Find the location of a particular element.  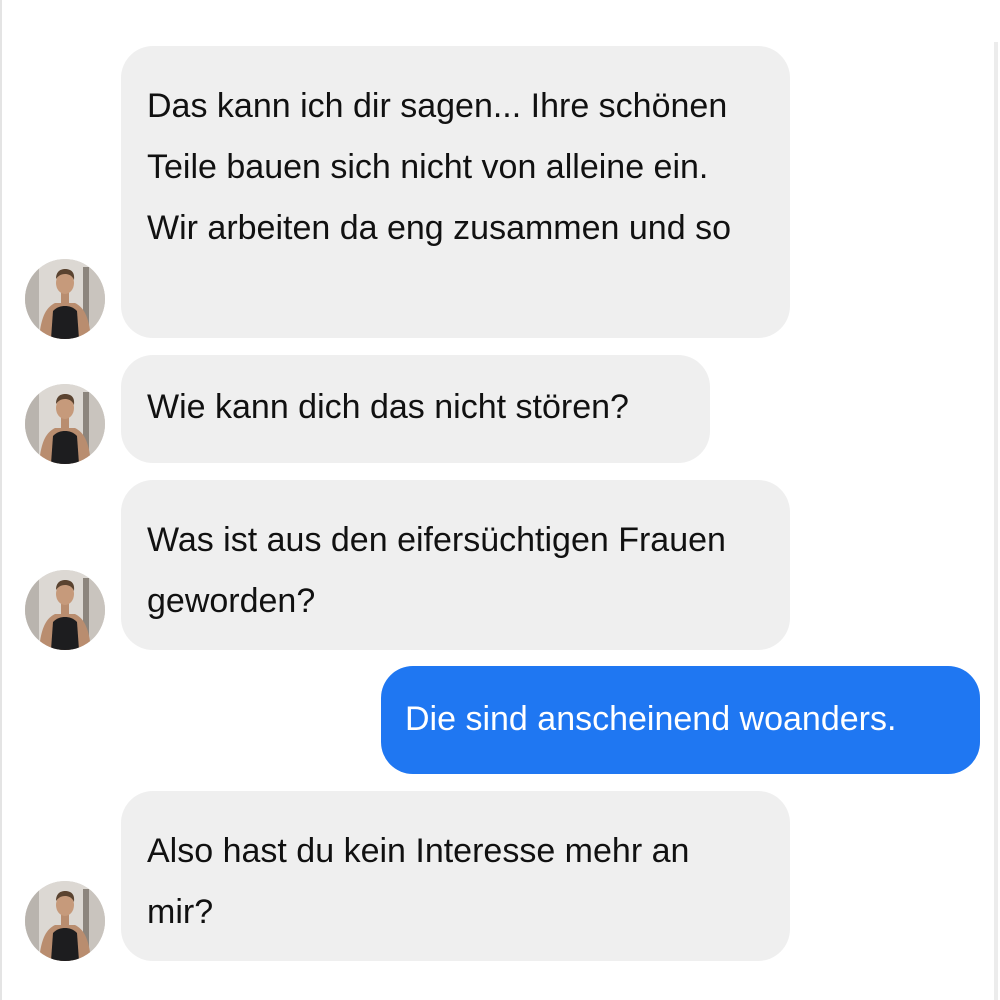

received-message-bubble: Wie kann dich das nicht stören? is located at coordinates (415, 409).